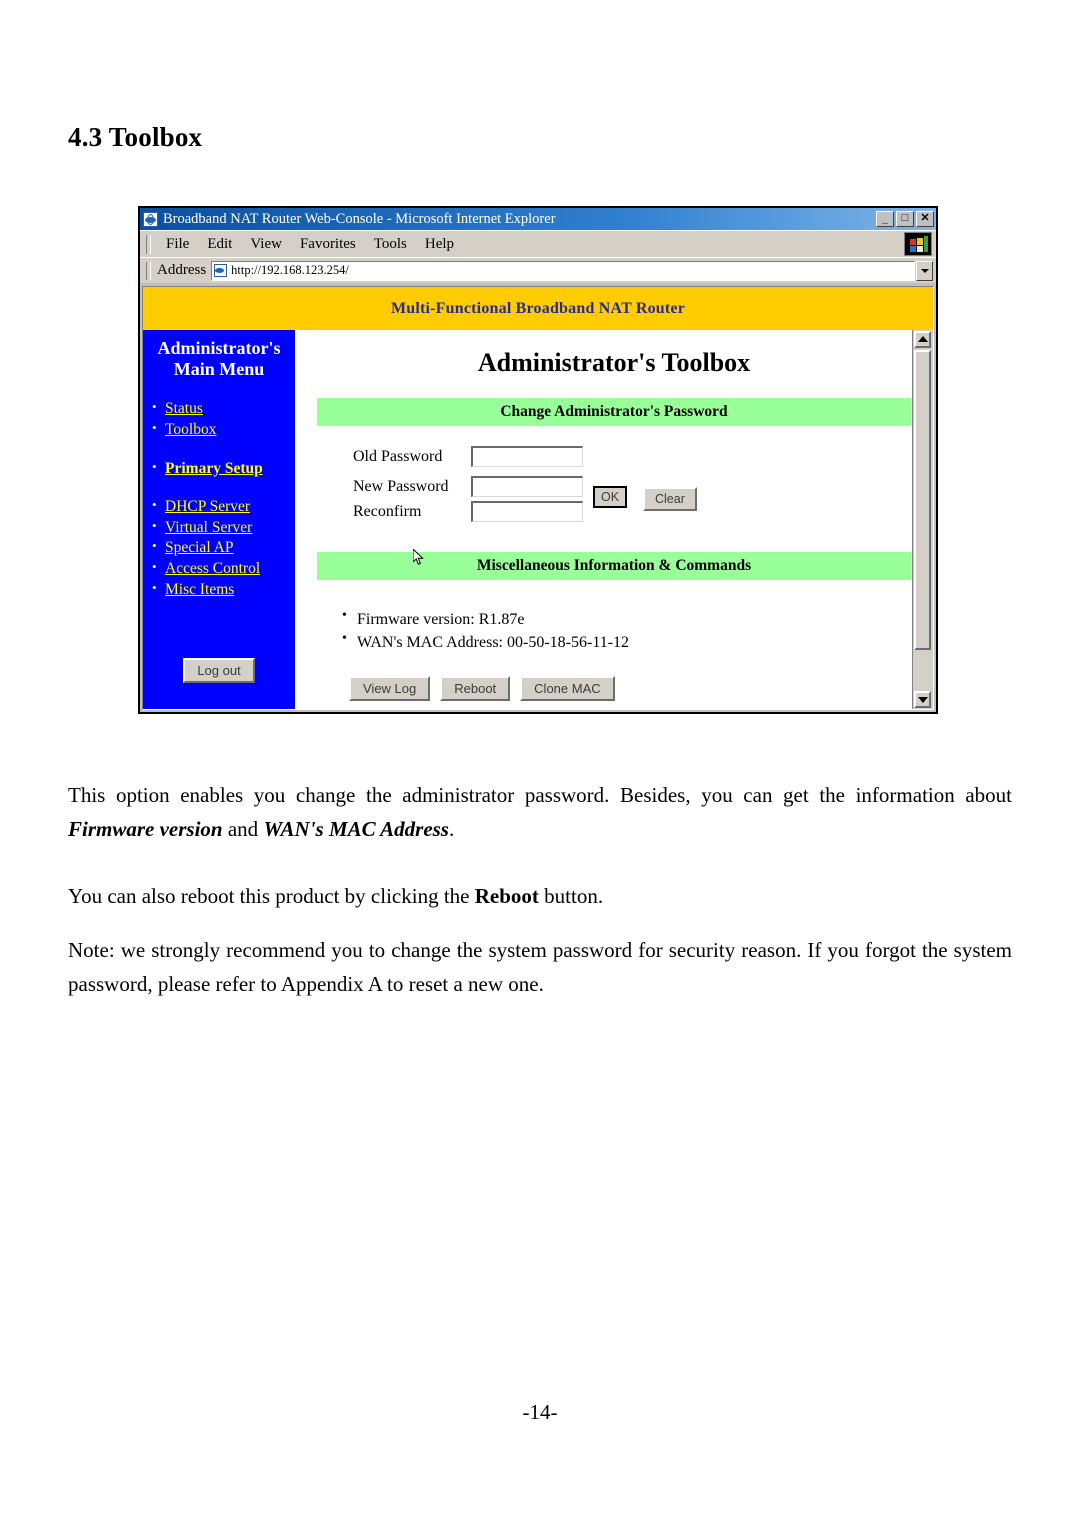  I want to click on ie-logo-animation-icon, so click(918, 244).